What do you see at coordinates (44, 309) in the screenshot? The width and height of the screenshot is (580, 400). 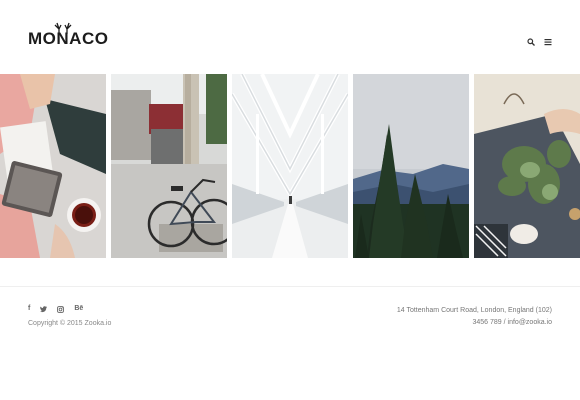 I see `twitter-icon` at bounding box center [44, 309].